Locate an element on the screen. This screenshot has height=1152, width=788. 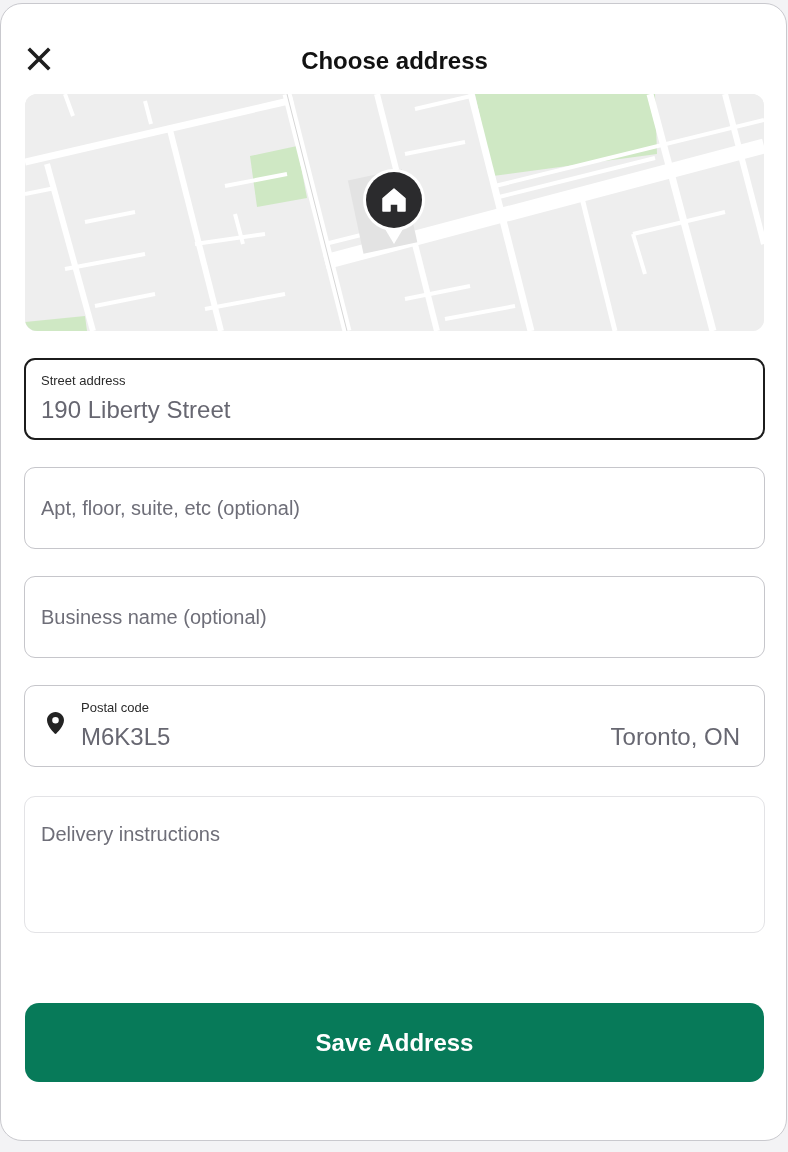
postal-code-field: Postal code M6K3L5 Toronto, ON is located at coordinates (394, 726).